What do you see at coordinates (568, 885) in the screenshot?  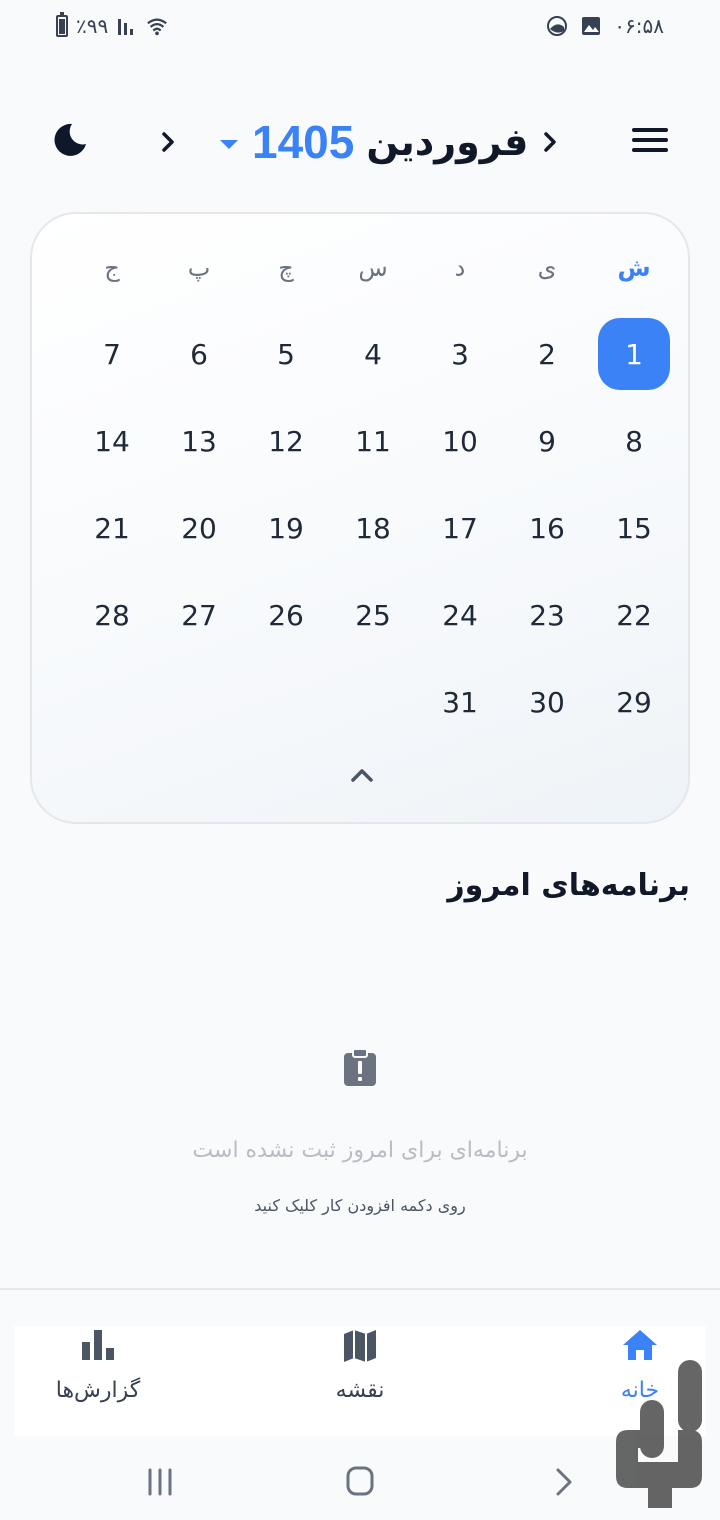 I see `section-title: برنامه‌های امروز` at bounding box center [568, 885].